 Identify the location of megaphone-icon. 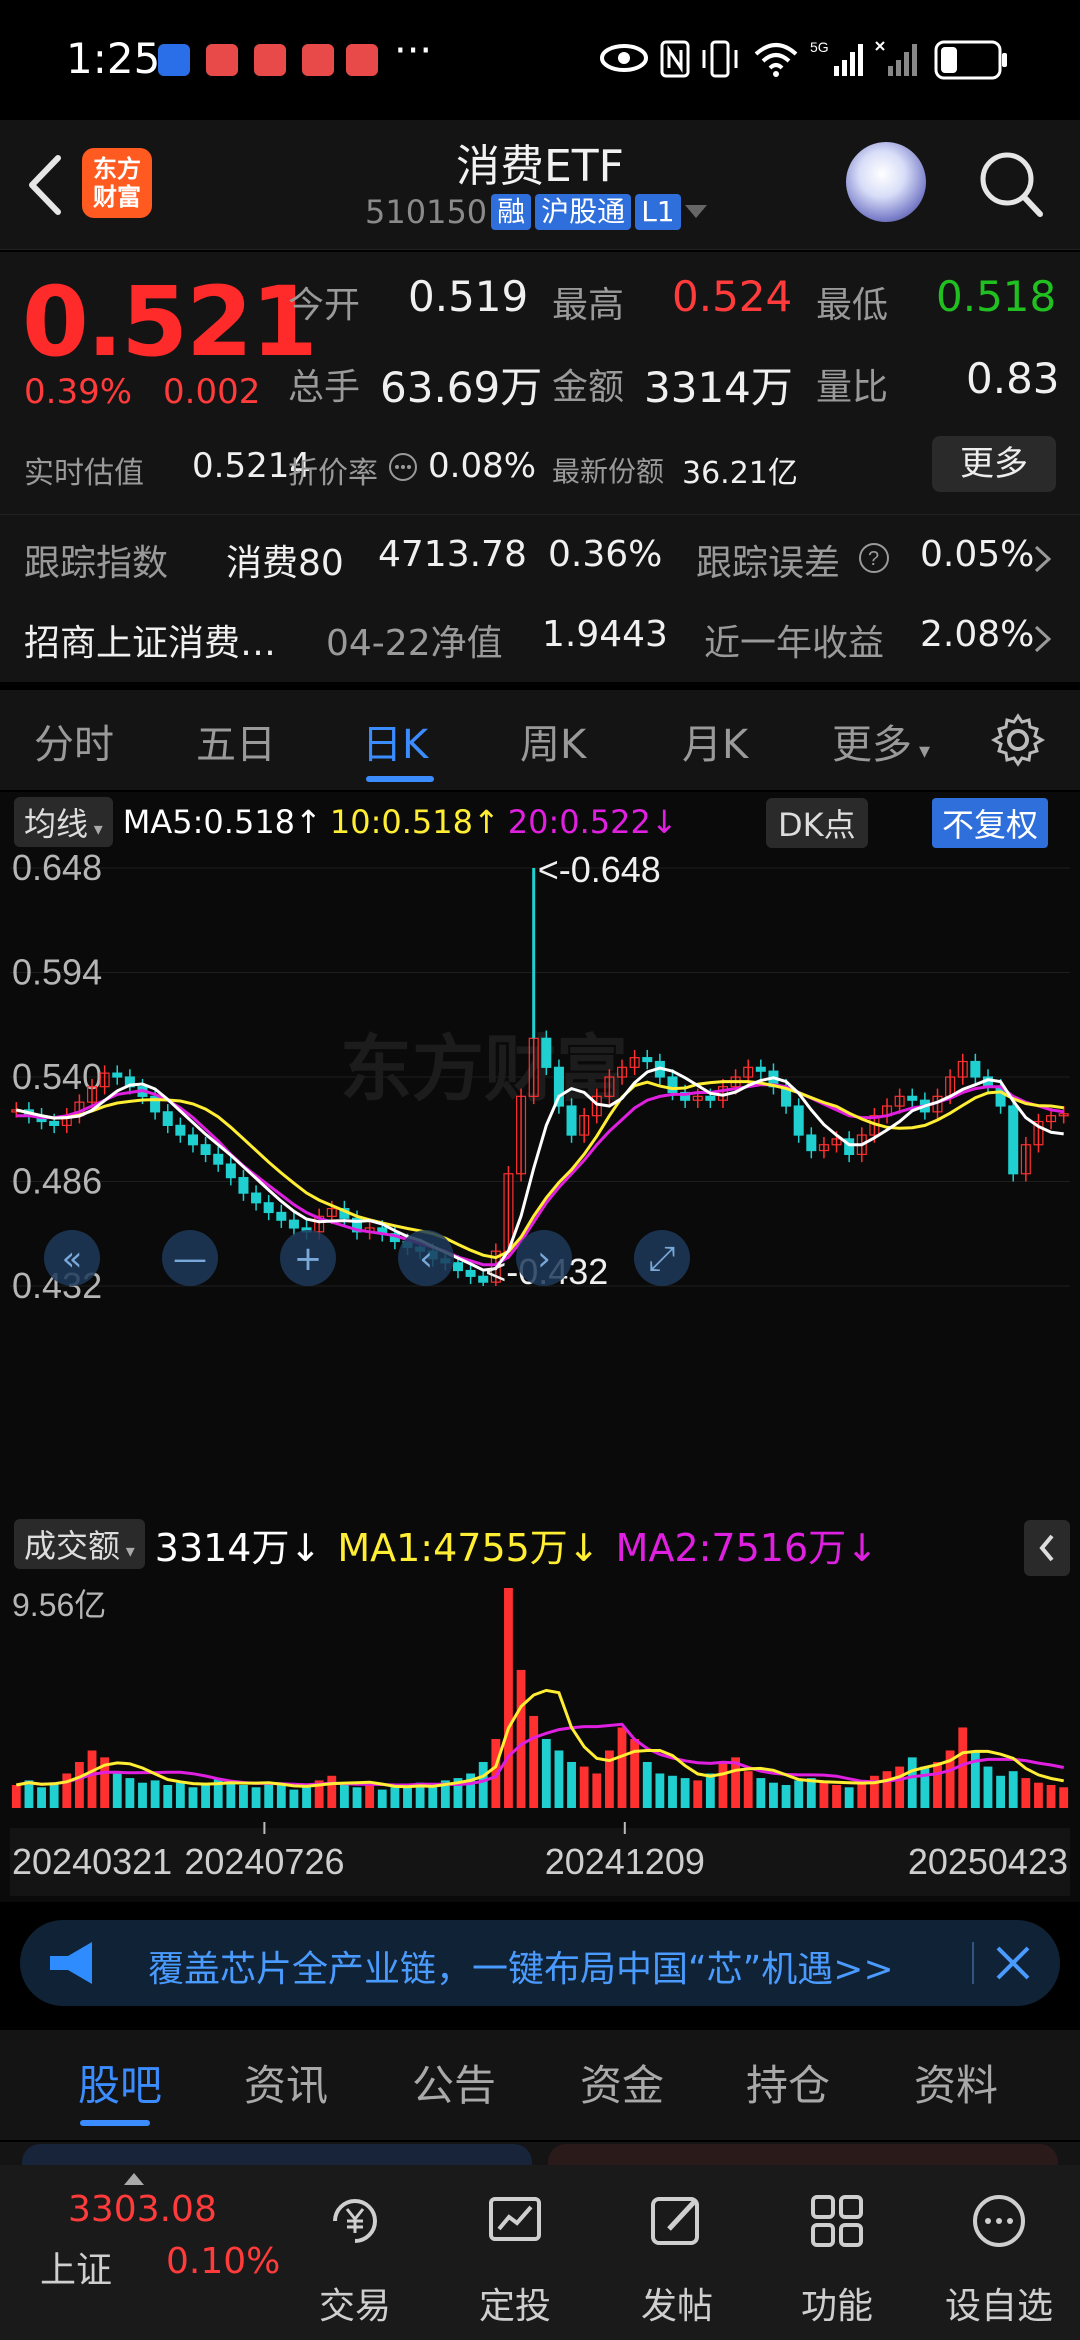
(71, 1963).